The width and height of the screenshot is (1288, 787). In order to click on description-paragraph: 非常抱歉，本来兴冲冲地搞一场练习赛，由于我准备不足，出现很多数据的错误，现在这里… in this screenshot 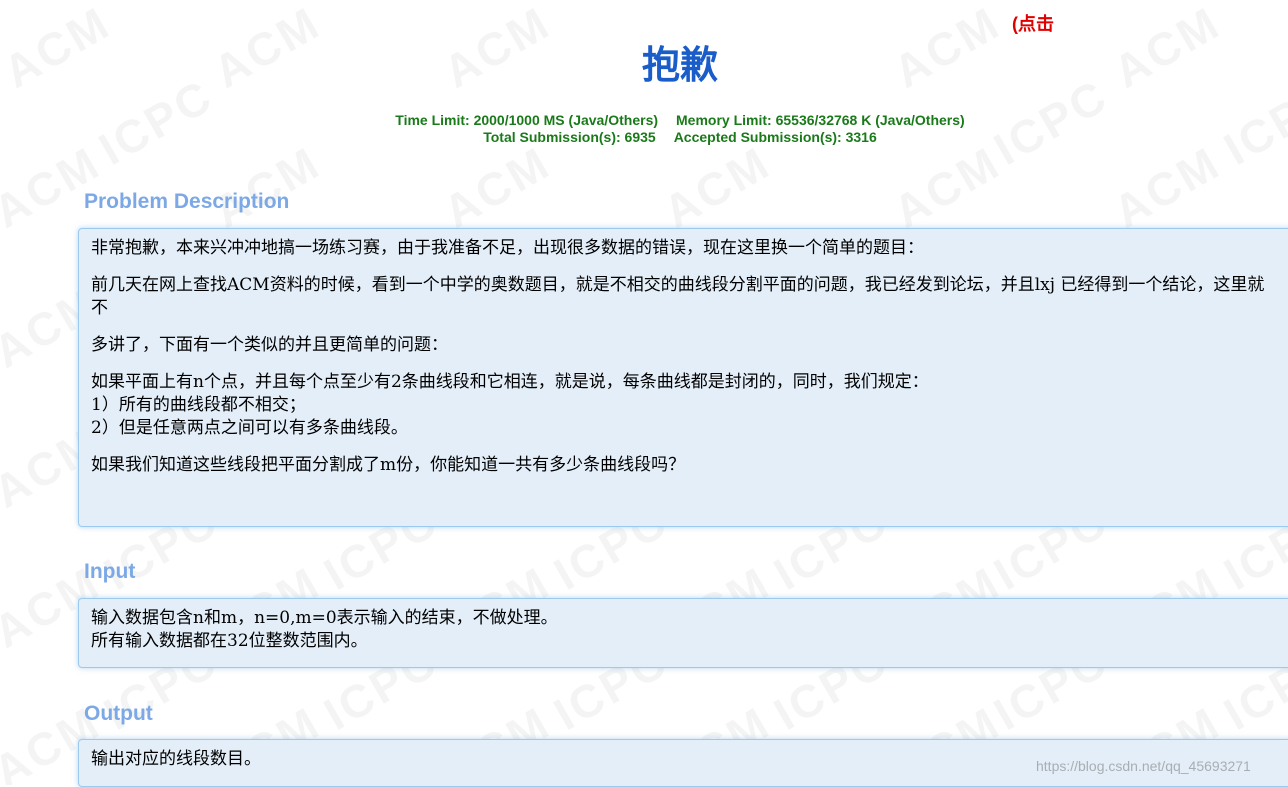, I will do `click(507, 248)`.